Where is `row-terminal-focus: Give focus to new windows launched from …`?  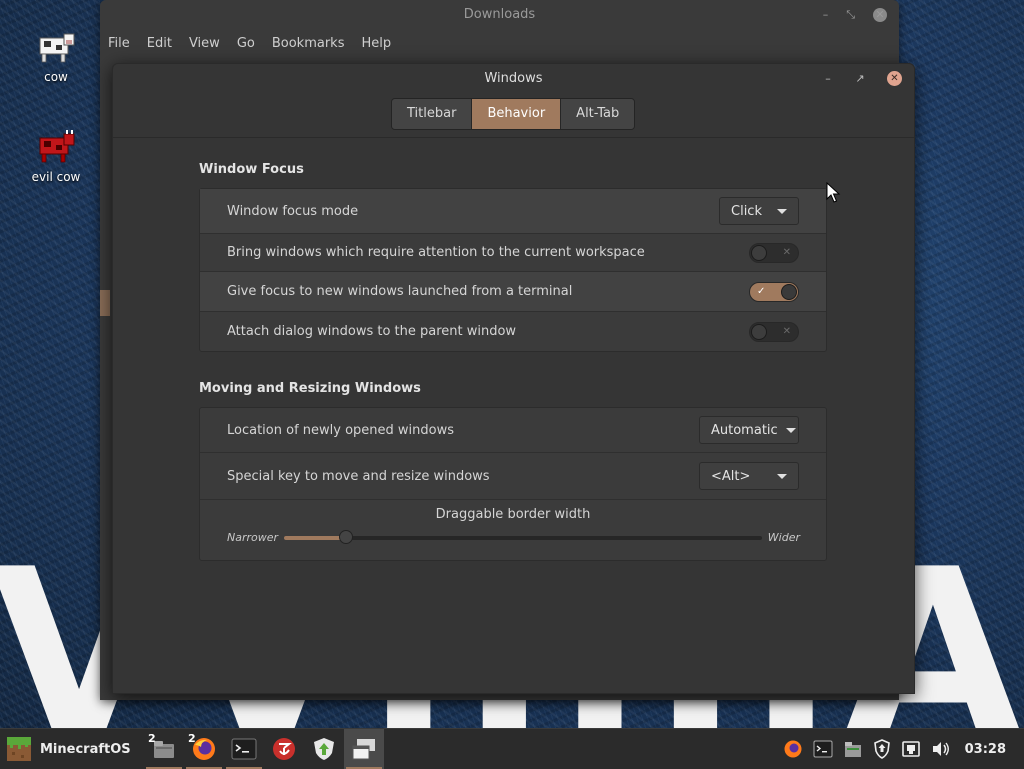 row-terminal-focus: Give focus to new windows launched from … is located at coordinates (513, 292).